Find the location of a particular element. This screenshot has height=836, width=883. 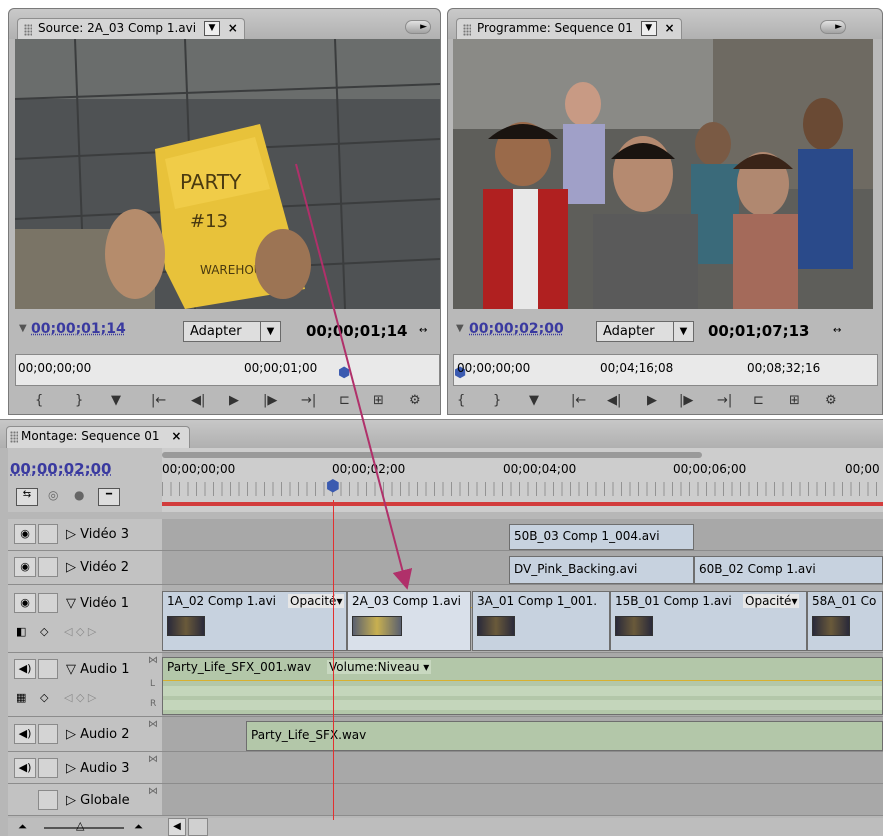

drop-icon: ● is located at coordinates (79, 495).